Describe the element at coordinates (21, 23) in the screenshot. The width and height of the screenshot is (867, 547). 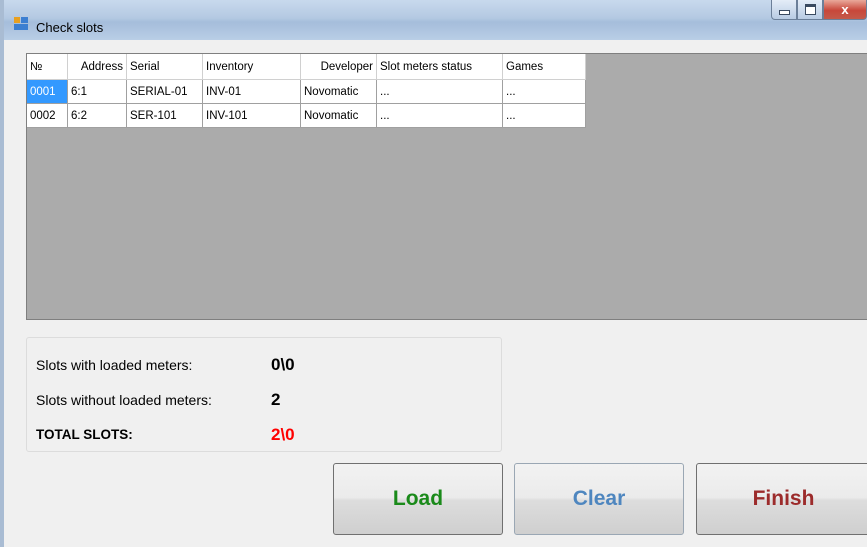
I see `app-icon` at that location.